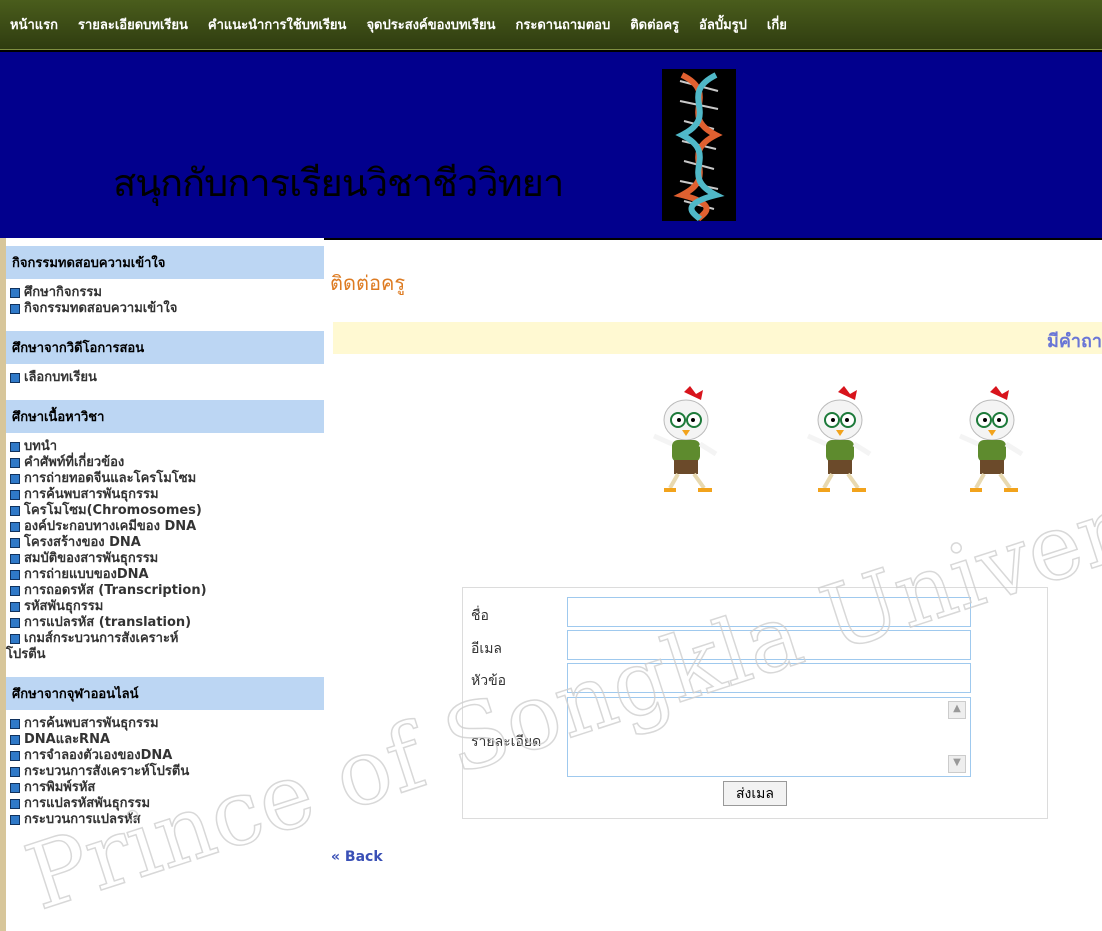  What do you see at coordinates (506, 742) in the screenshot?
I see `details-label: รายละเอียด` at bounding box center [506, 742].